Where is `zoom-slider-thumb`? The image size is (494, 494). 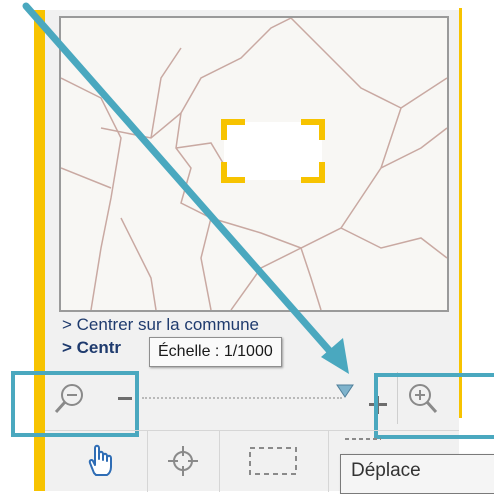 zoom-slider-thumb is located at coordinates (345, 391).